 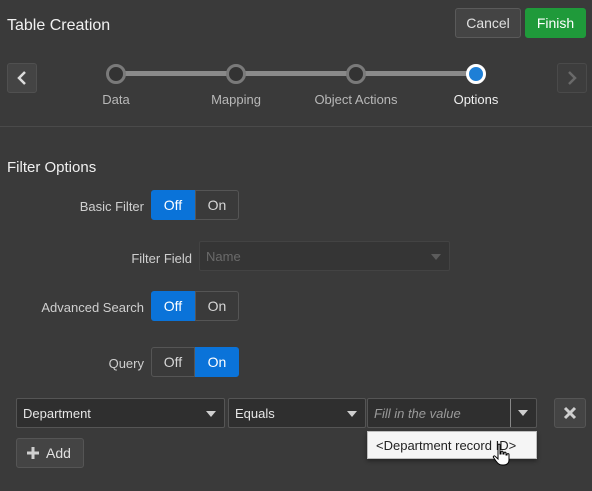 What do you see at coordinates (92, 307) in the screenshot?
I see `advanced-search-label: Advanced Search` at bounding box center [92, 307].